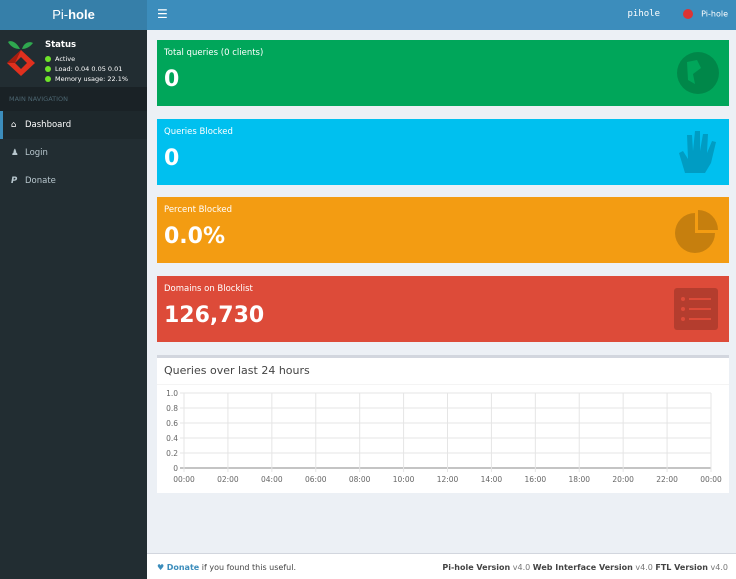 Image resolution: width=736 pixels, height=579 pixels. Describe the element at coordinates (404, 479) in the screenshot. I see `x-tick-label: 10:00` at that location.